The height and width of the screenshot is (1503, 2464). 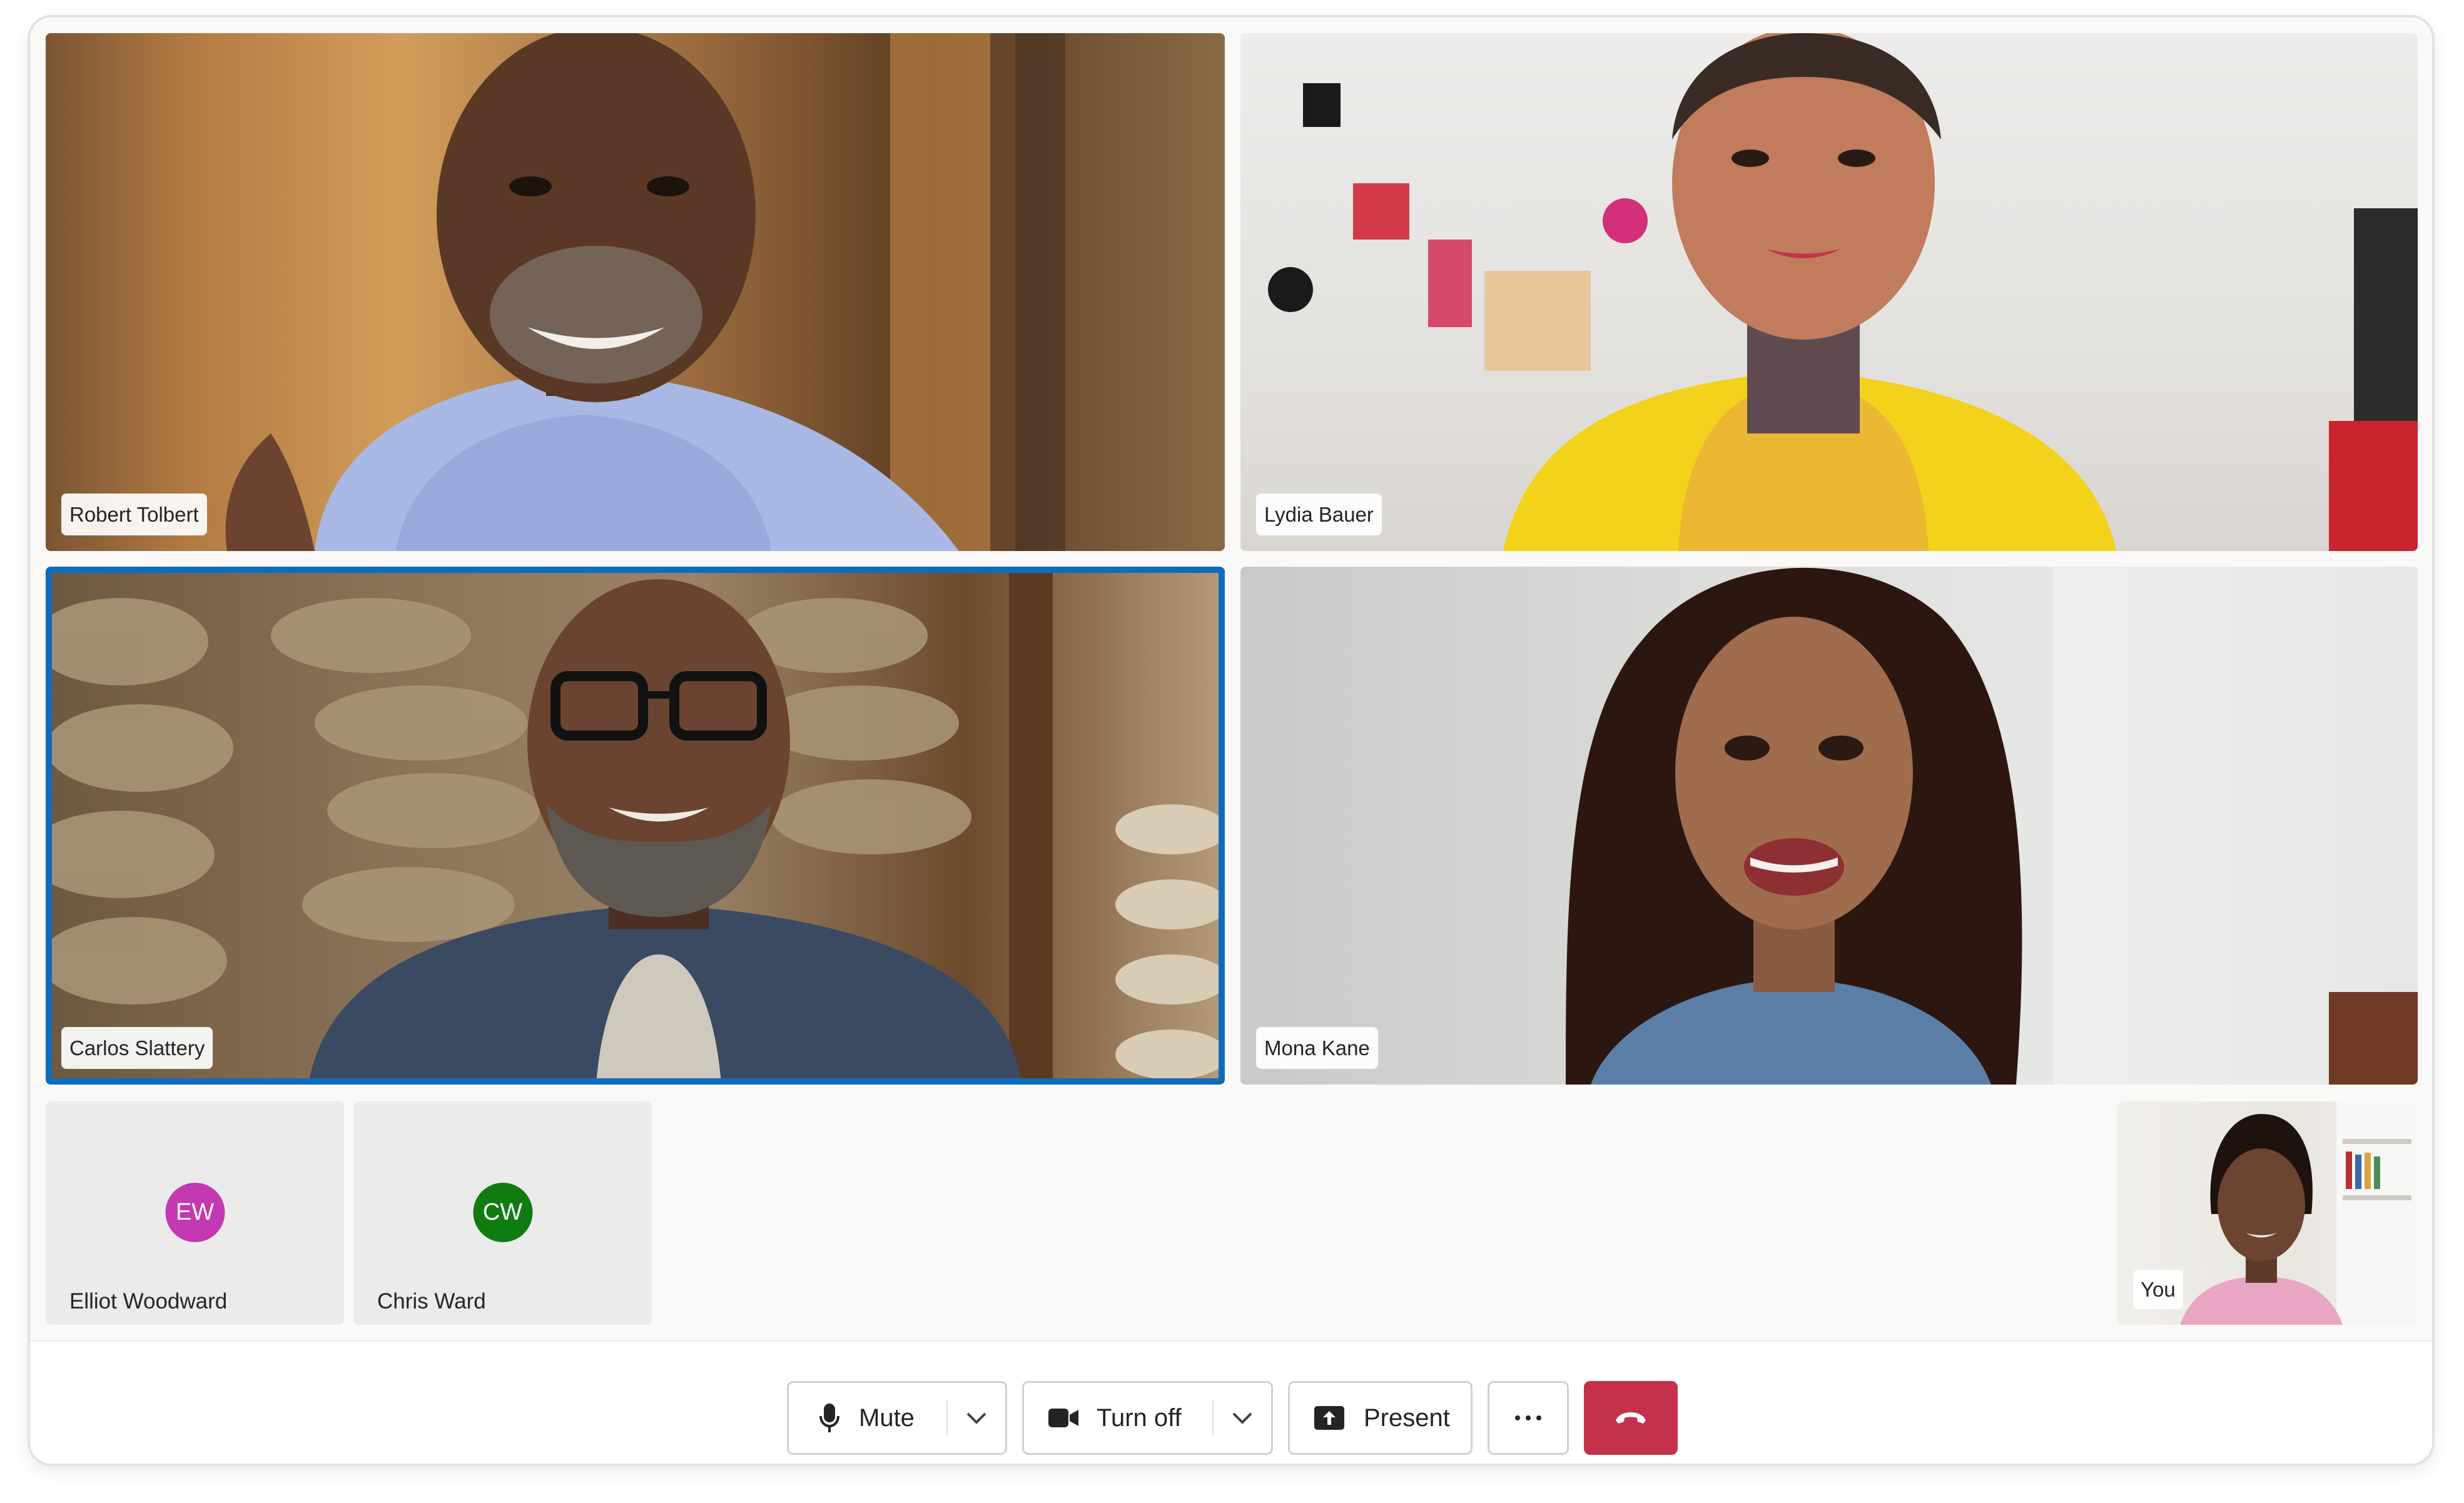 I want to click on present-label: Present, so click(x=1407, y=1418).